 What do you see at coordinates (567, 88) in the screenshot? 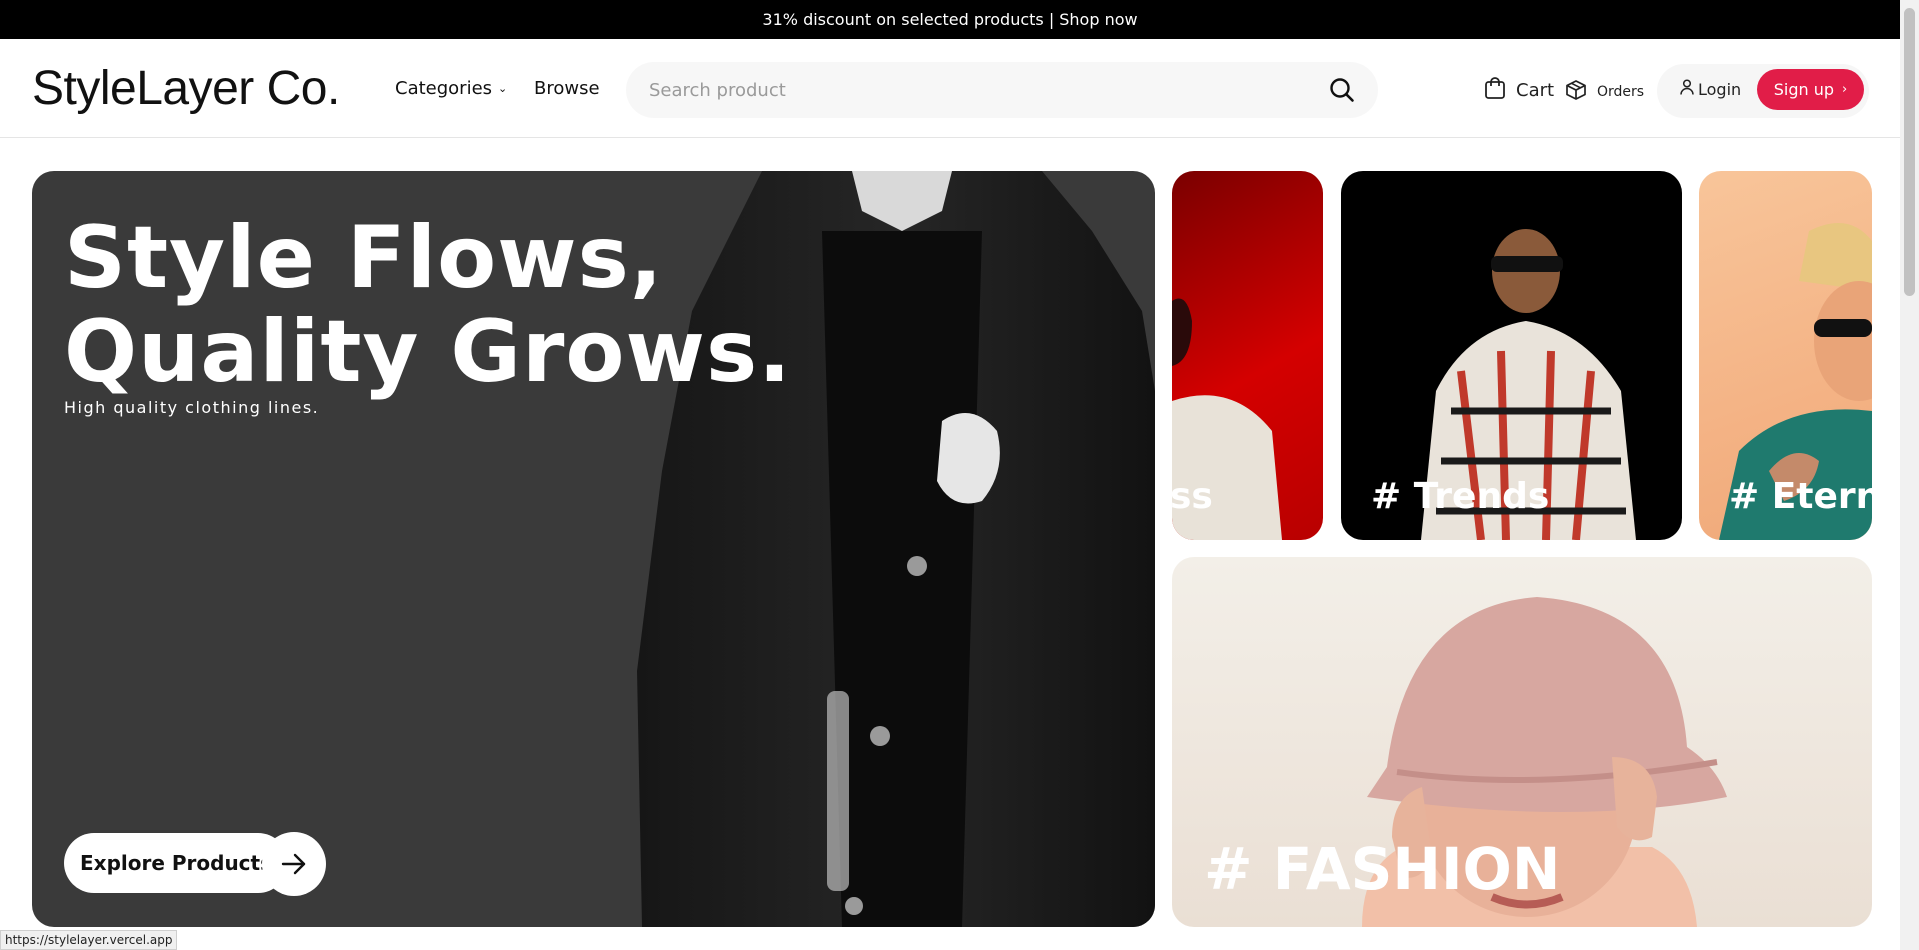
I see `browse-link: Browse` at bounding box center [567, 88].